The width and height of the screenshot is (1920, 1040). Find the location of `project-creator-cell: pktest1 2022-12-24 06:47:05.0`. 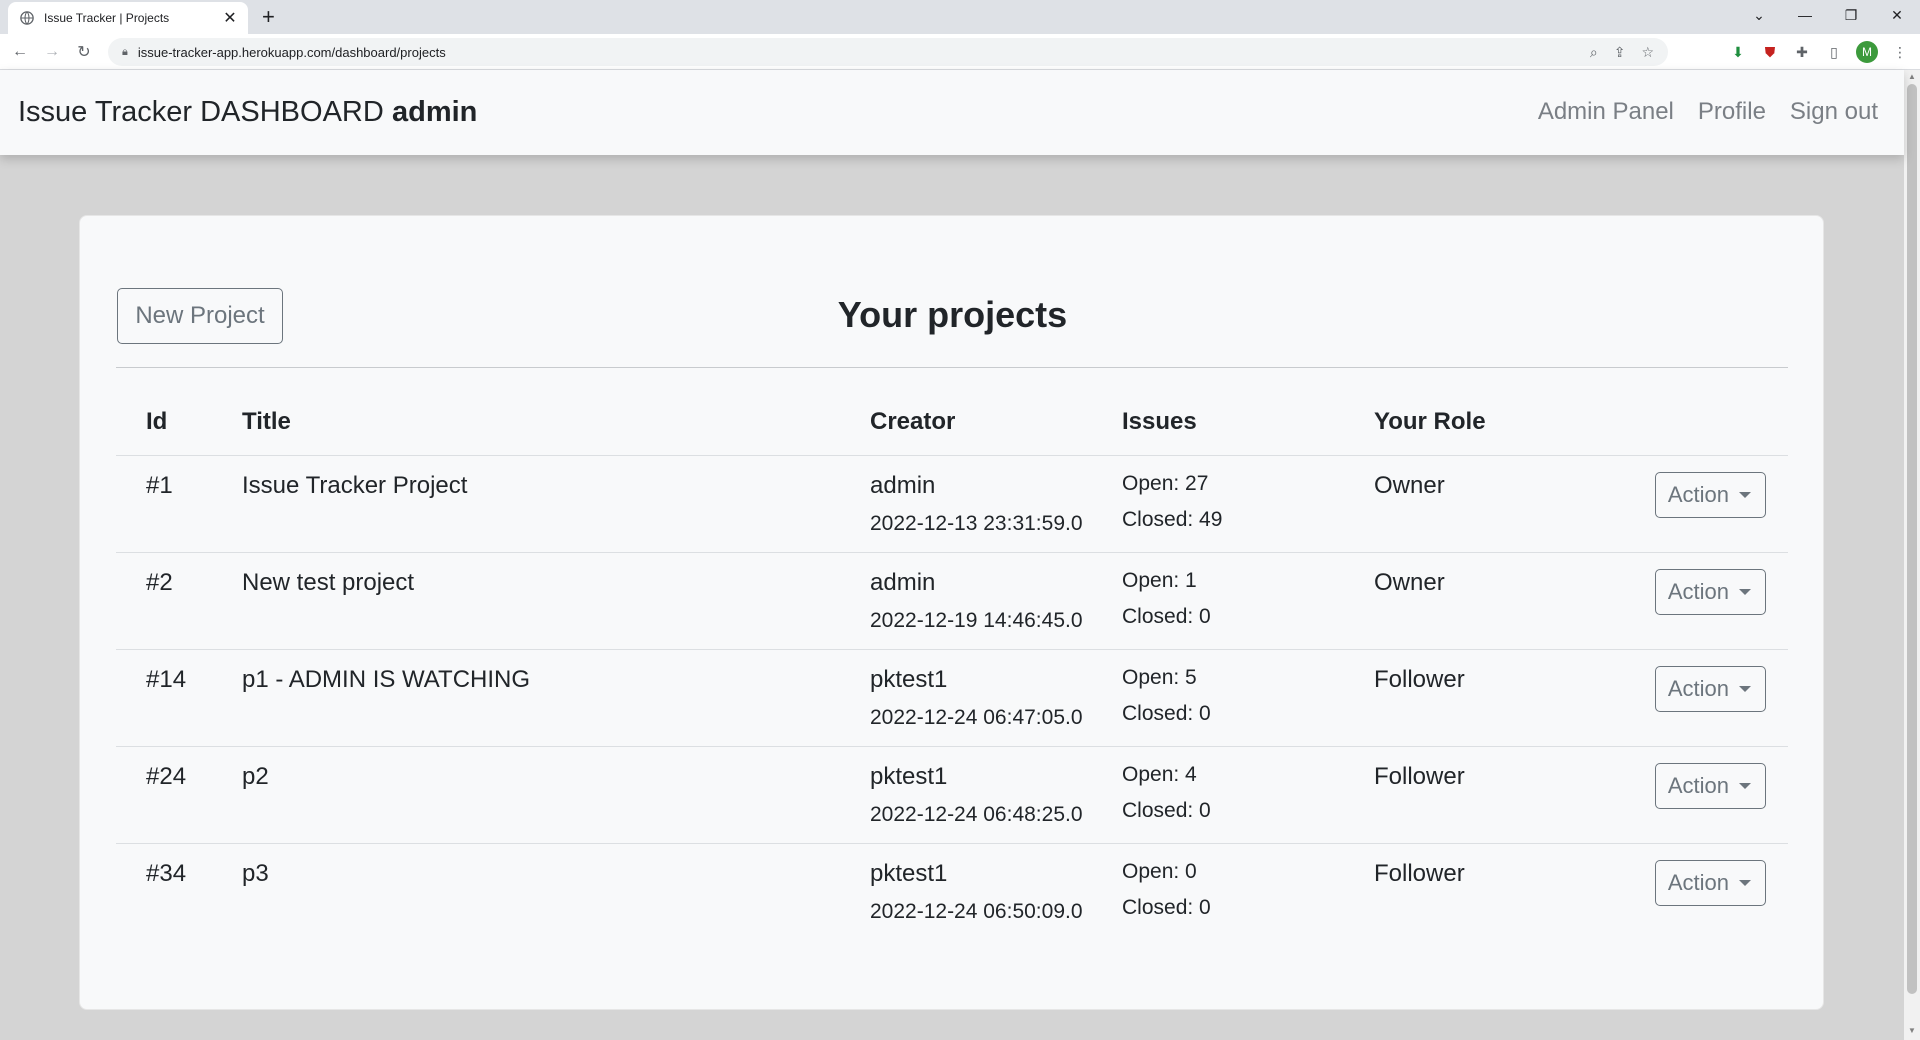

project-creator-cell: pktest1 2022-12-24 06:47:05.0 is located at coordinates (996, 698).